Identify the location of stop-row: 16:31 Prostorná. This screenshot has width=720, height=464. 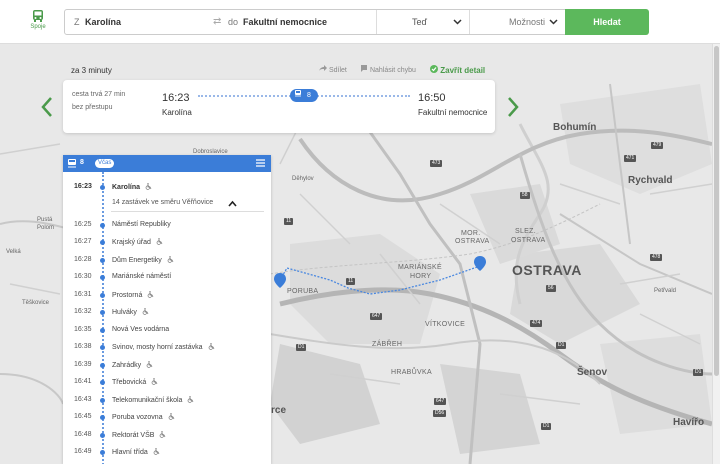
(167, 295).